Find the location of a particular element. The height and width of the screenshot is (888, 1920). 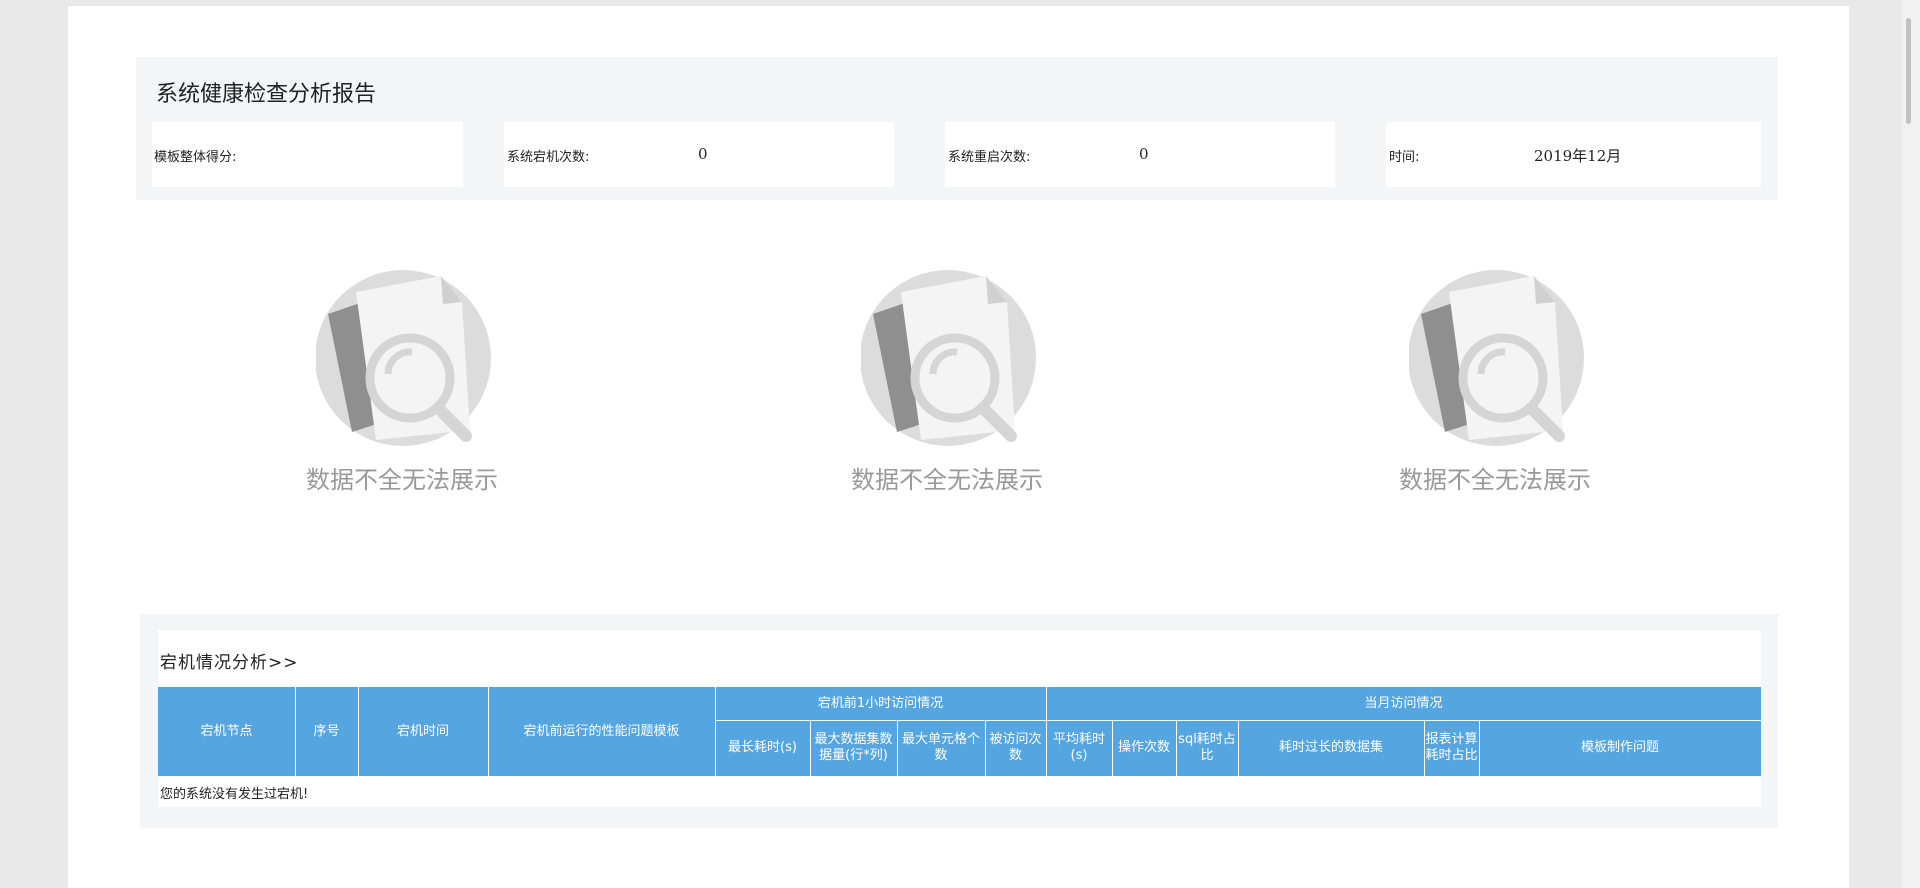

stat-card-score: 模板整体得分: is located at coordinates (307, 154).